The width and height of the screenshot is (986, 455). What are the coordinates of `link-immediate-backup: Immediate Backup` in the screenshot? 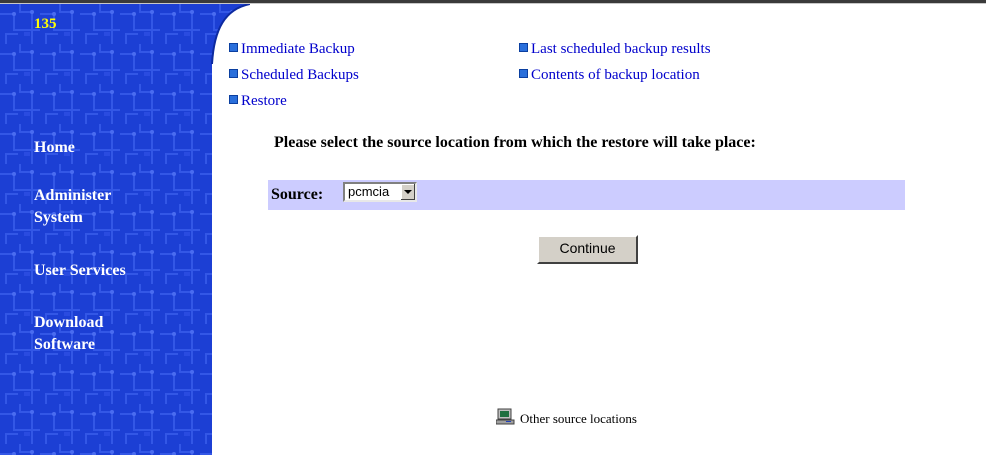 It's located at (292, 49).